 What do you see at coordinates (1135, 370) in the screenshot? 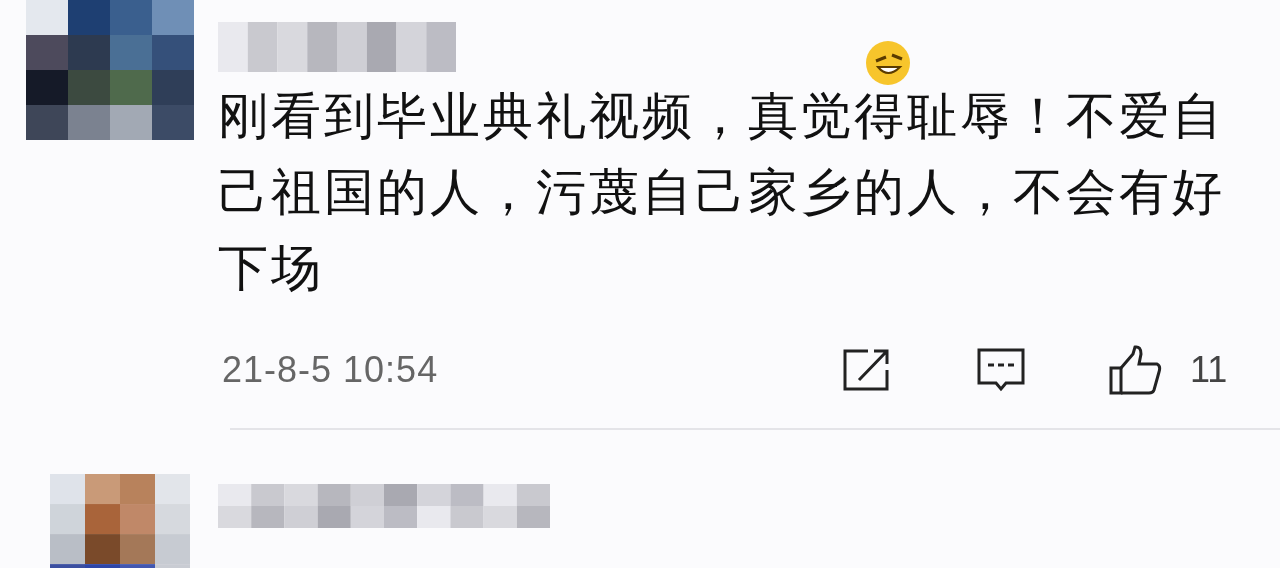
I see `like-icon` at bounding box center [1135, 370].